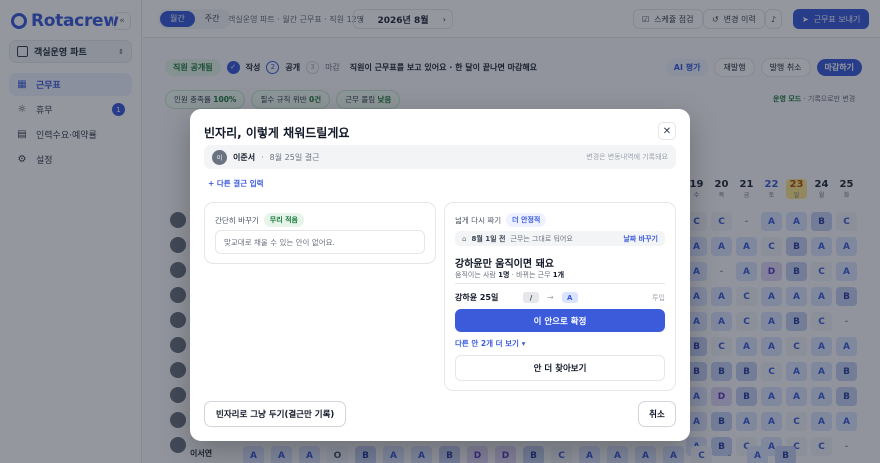  Describe the element at coordinates (531, 275) in the screenshot. I see `summary-shifts-label: · 바뀌는 근무` at that location.